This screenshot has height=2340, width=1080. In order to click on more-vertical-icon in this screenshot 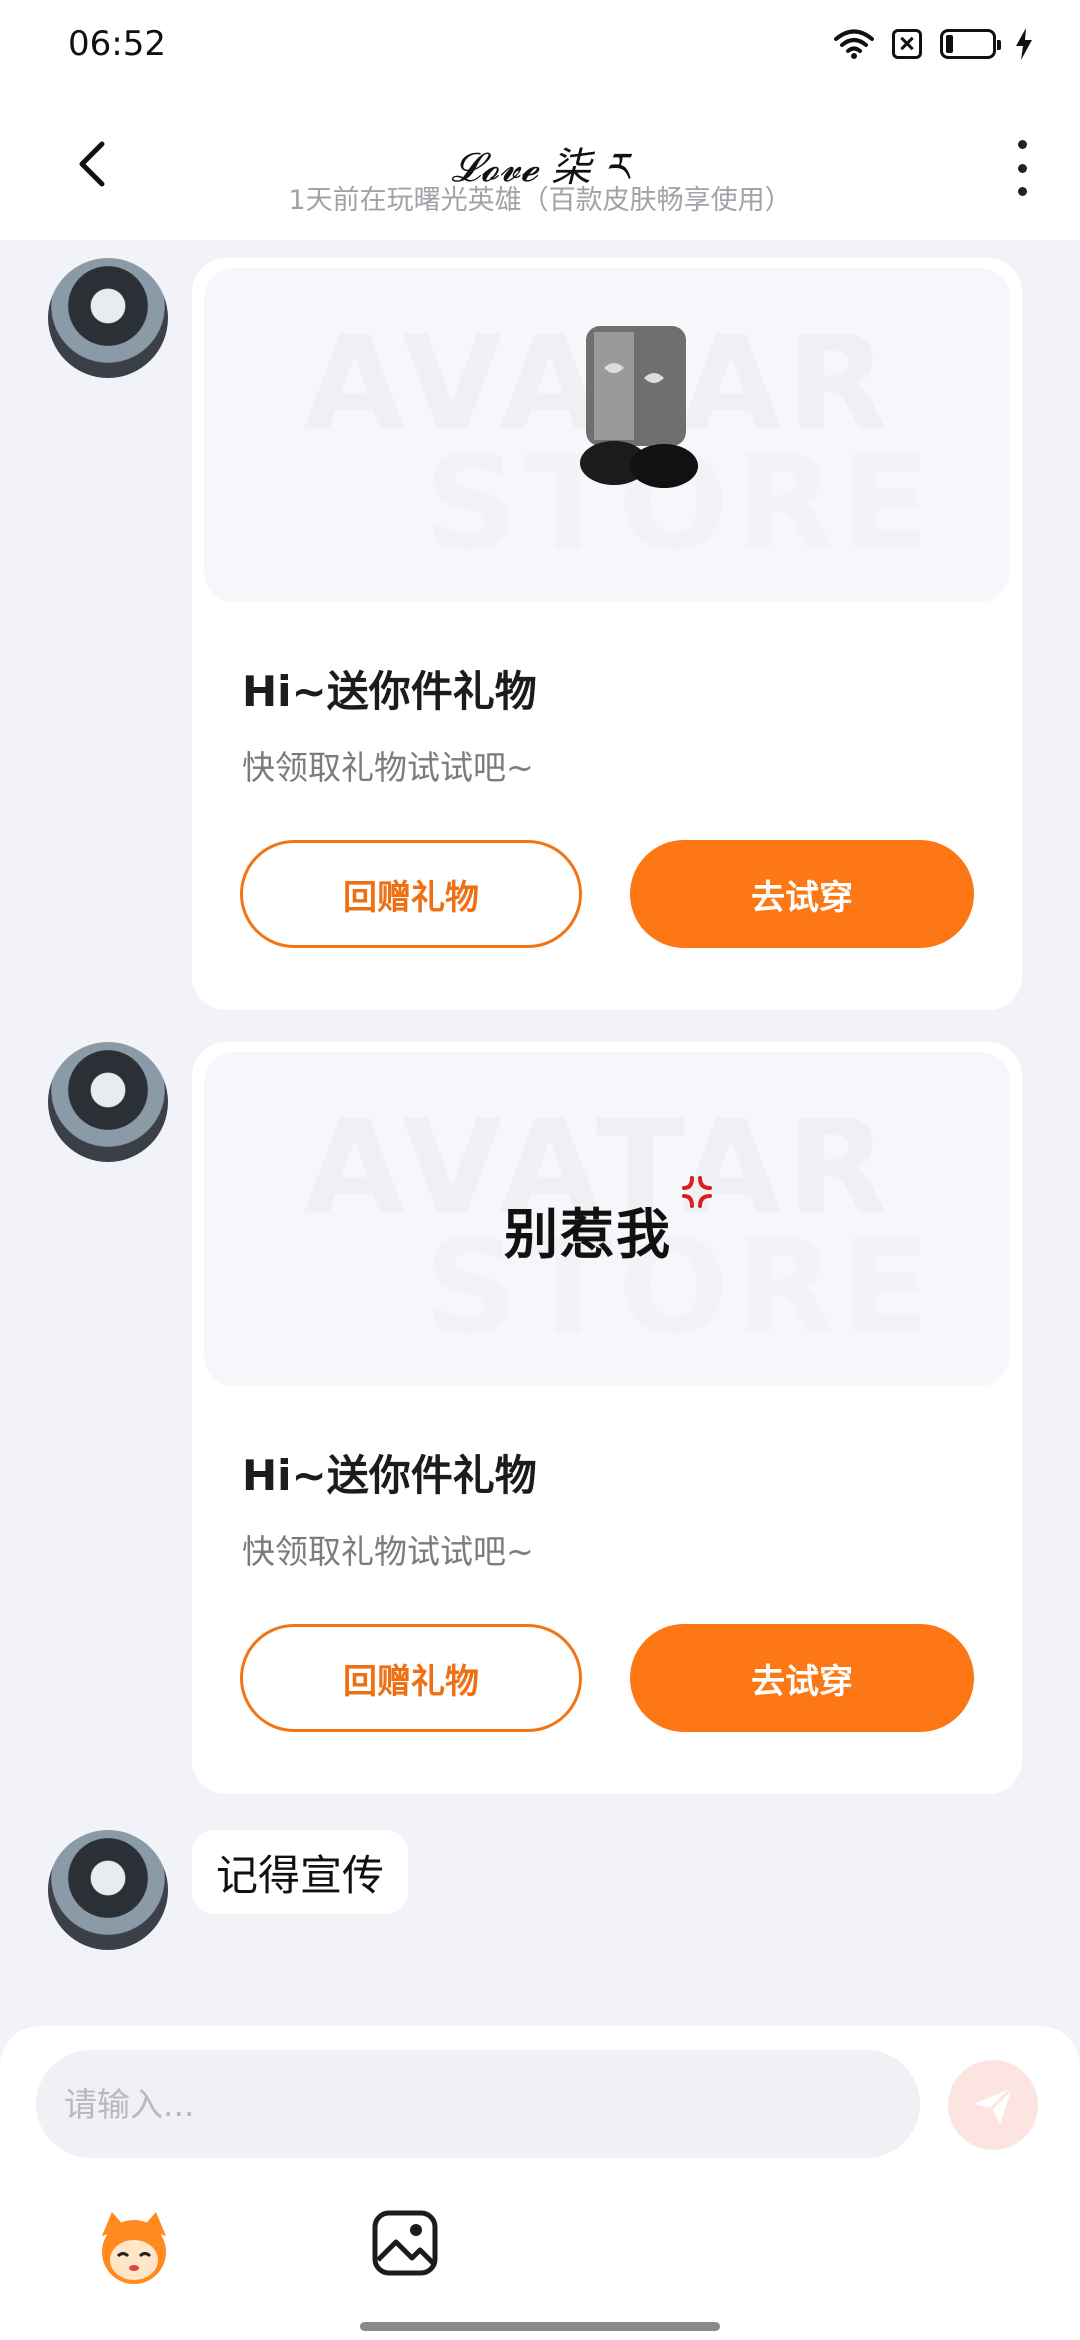, I will do `click(1022, 168)`.